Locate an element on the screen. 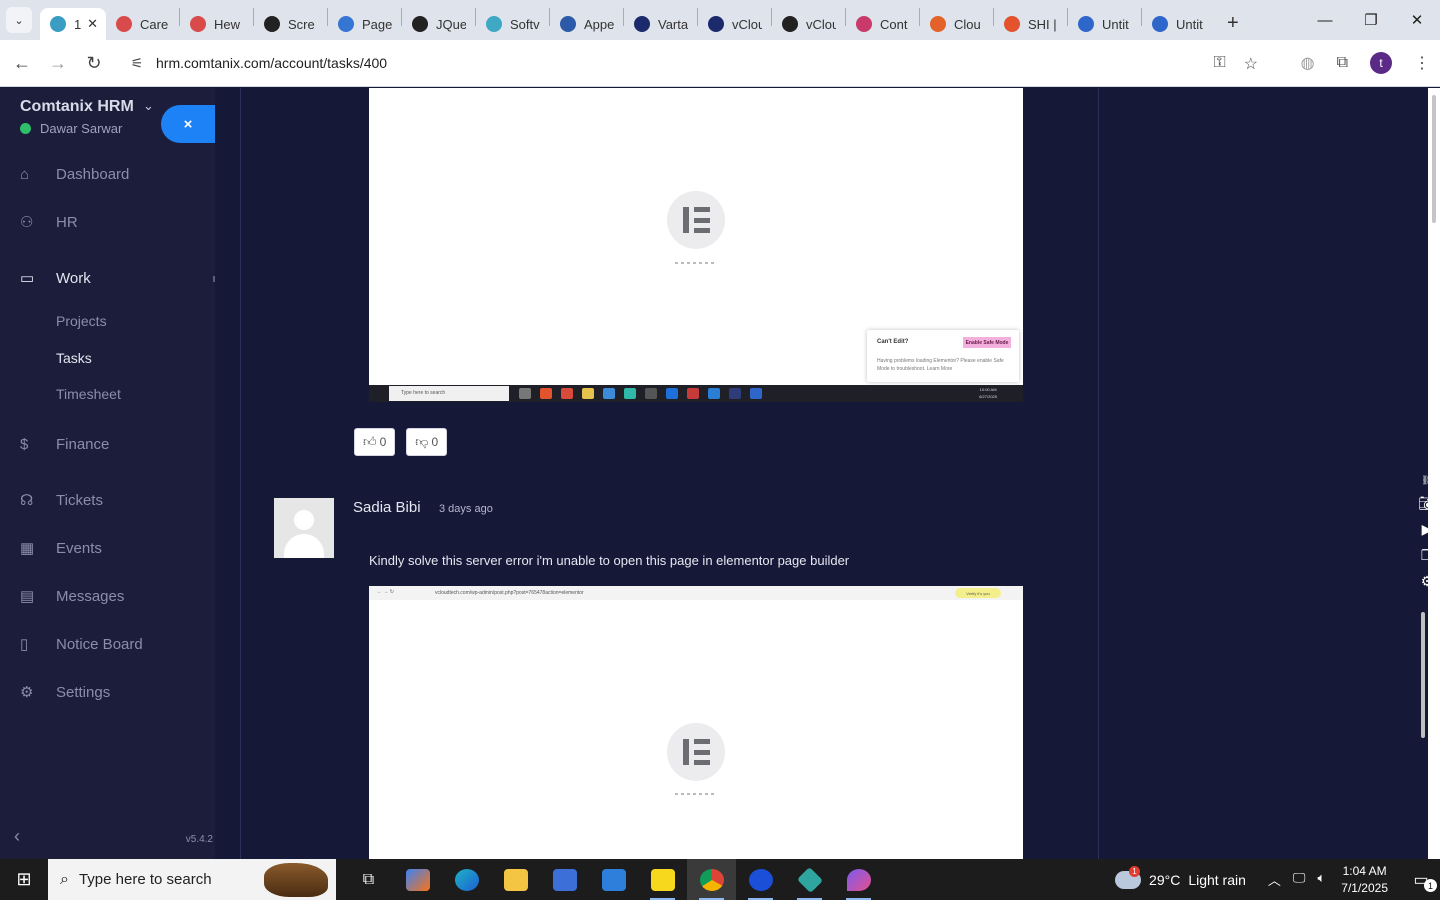 This screenshot has width=1440, height=900. menu-kebab-icon: ⋮ is located at coordinates (1422, 63).